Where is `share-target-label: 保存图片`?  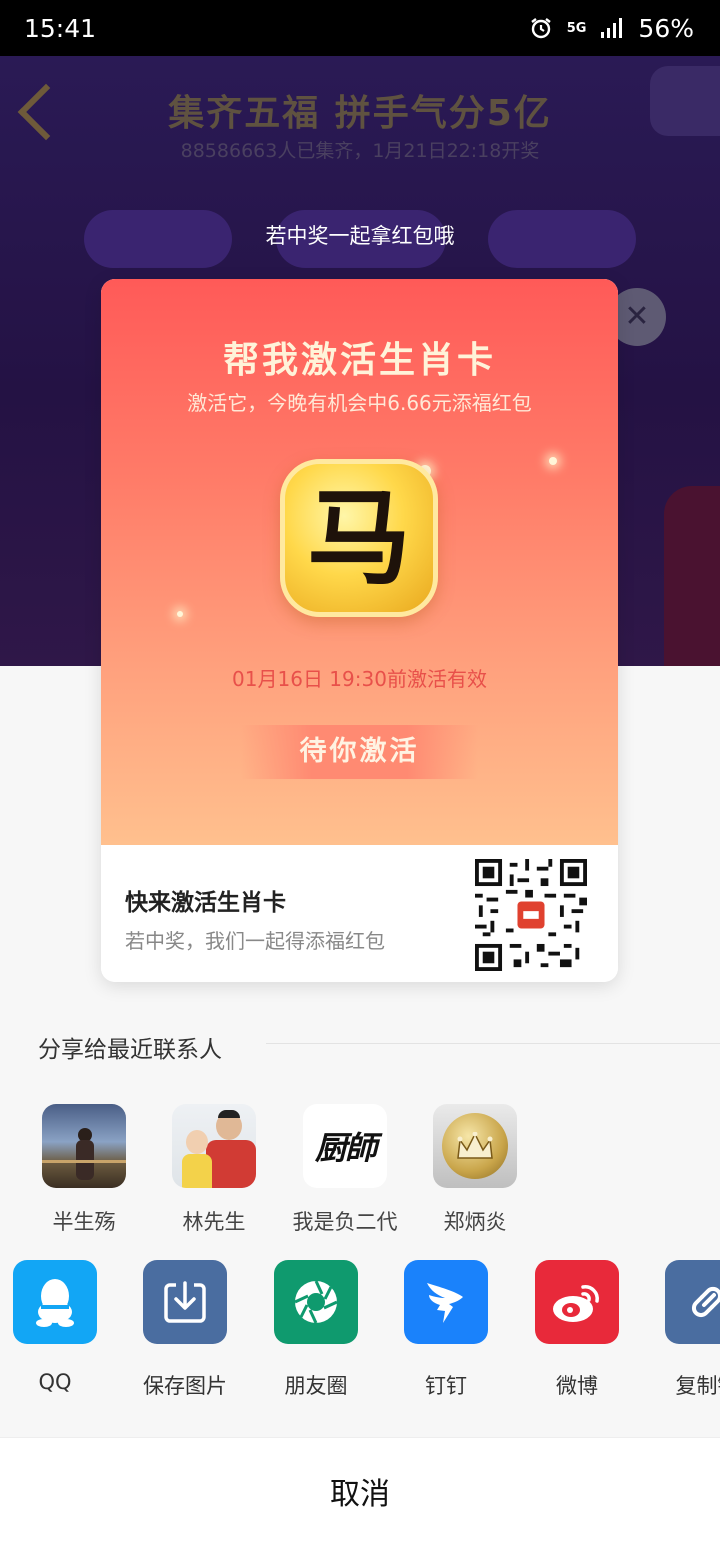
share-target-label: 保存图片 is located at coordinates (185, 1386).